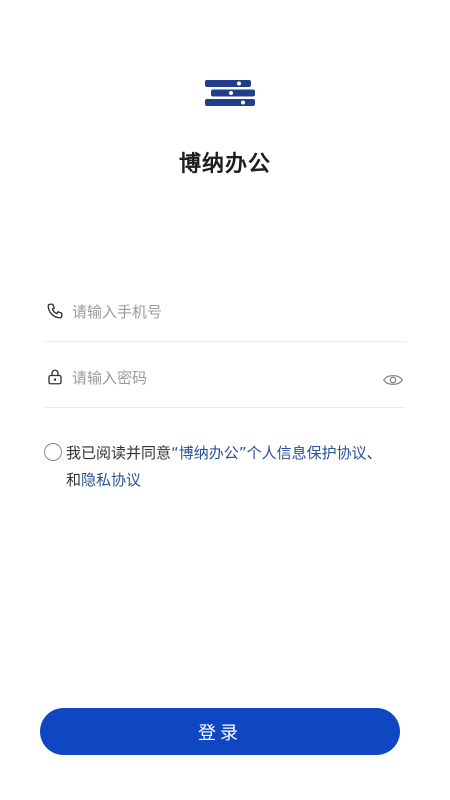 This screenshot has height=800, width=450. Describe the element at coordinates (55, 377) in the screenshot. I see `lock-icon` at that location.